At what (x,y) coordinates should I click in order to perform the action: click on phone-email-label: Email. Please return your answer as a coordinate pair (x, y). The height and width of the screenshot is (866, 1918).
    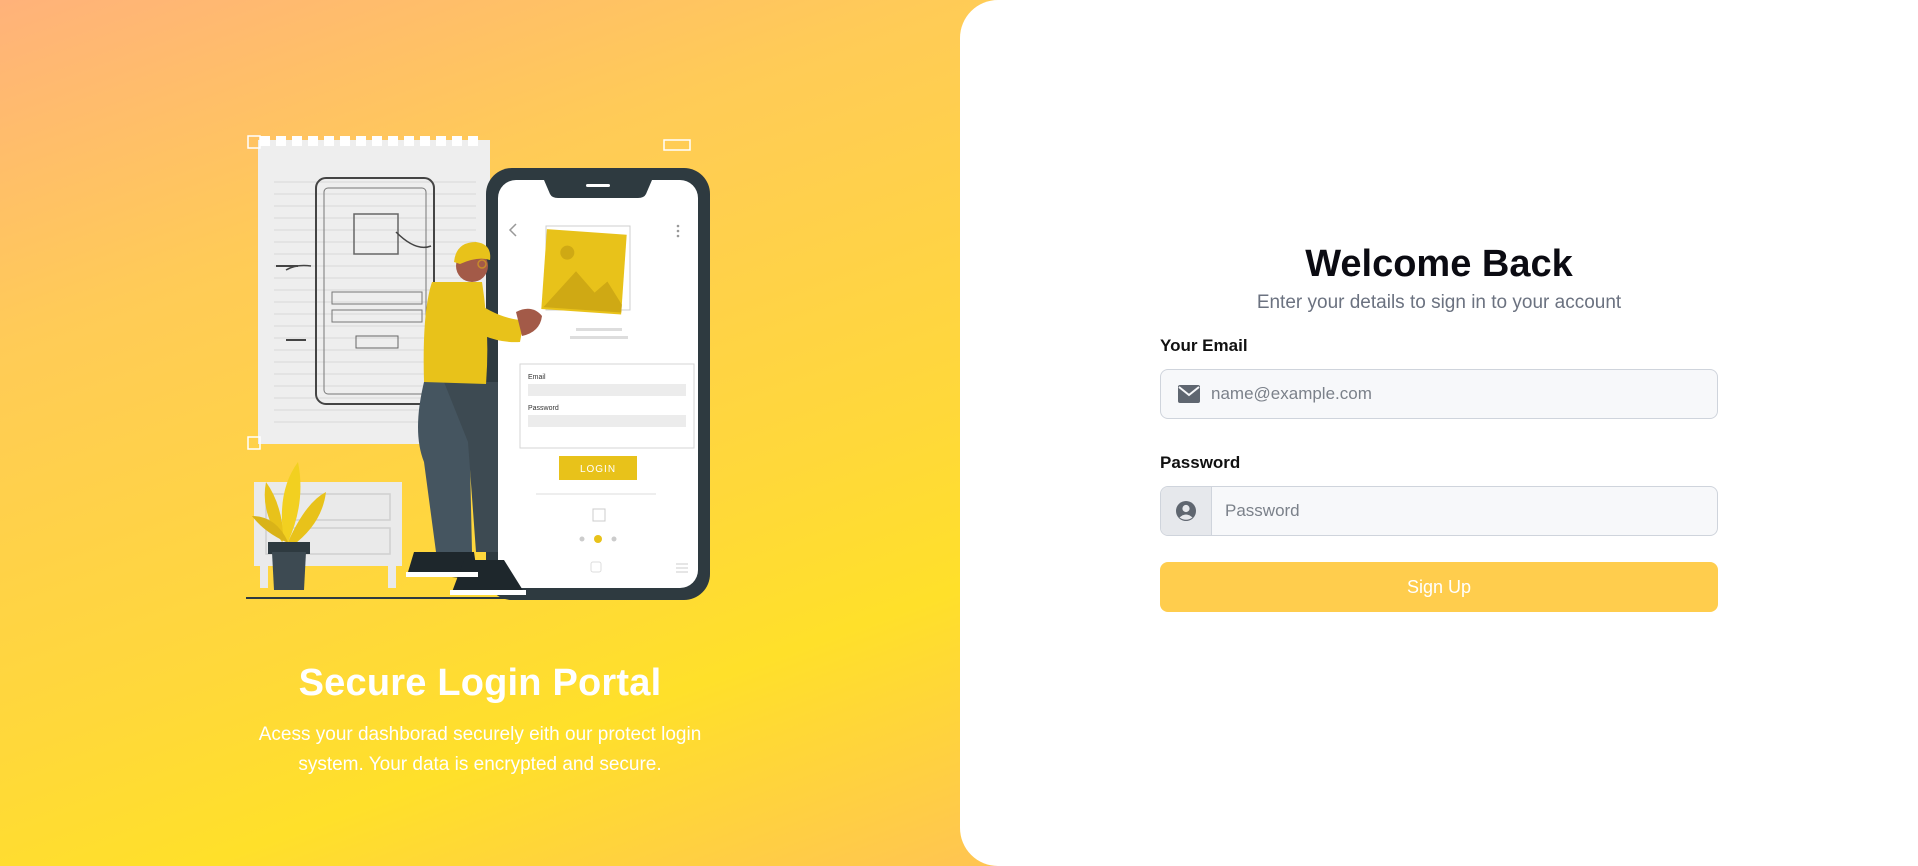
    Looking at the image, I should click on (537, 377).